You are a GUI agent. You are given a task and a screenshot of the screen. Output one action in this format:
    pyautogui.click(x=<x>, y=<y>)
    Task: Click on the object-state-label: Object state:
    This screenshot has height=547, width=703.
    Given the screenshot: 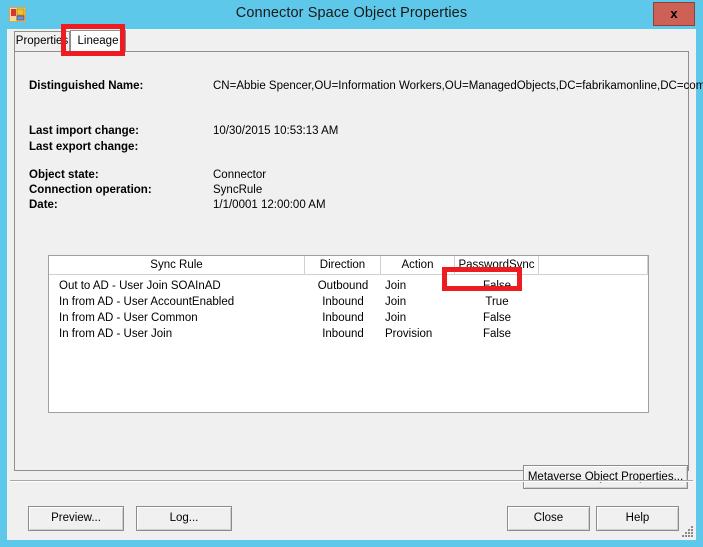 What is the action you would take?
    pyautogui.click(x=64, y=175)
    